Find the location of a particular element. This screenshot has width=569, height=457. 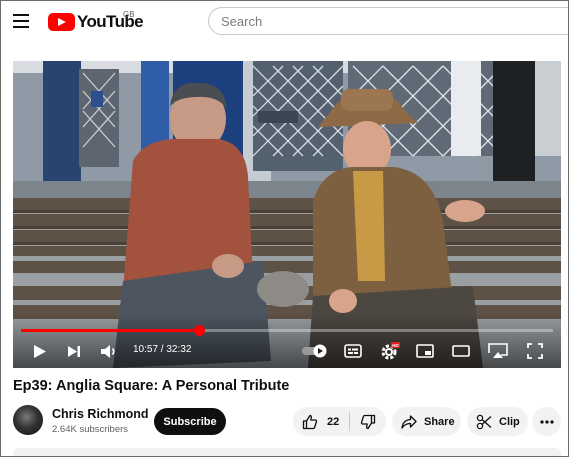

subscriber-count: 2.64K subscribers is located at coordinates (90, 429).